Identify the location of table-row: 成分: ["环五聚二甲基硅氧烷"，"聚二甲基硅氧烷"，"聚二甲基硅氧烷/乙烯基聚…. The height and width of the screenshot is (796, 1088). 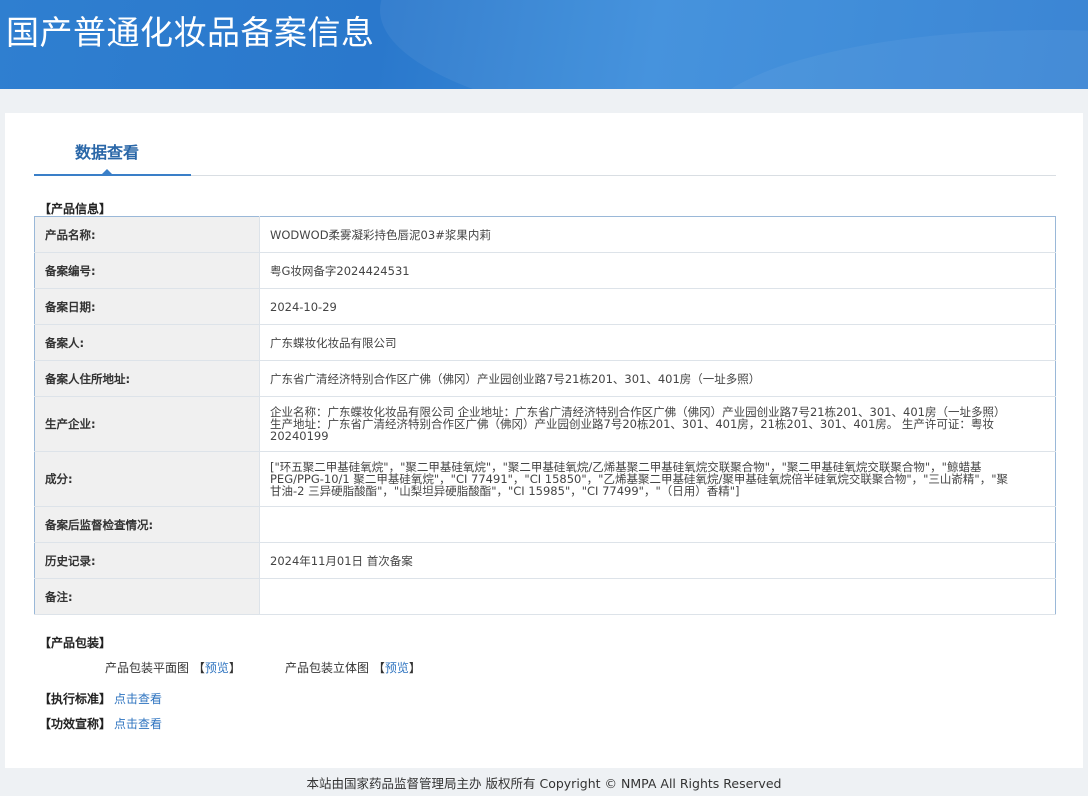
(545, 479).